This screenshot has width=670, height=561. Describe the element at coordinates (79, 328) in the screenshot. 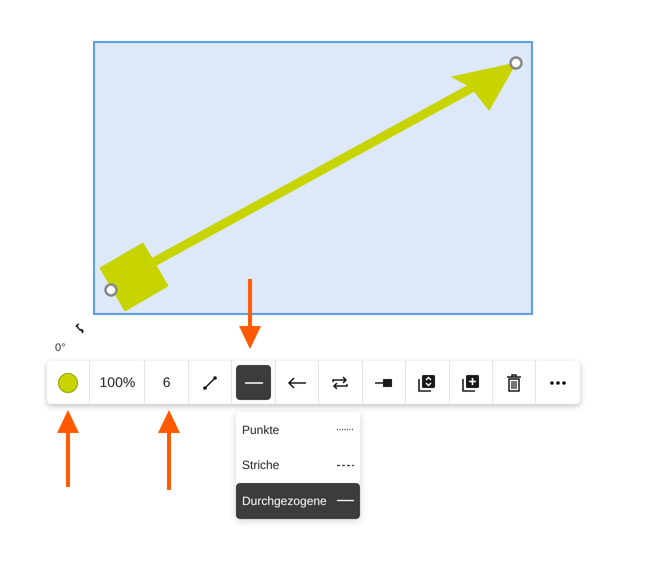

I see `rotate-handle-icon` at that location.